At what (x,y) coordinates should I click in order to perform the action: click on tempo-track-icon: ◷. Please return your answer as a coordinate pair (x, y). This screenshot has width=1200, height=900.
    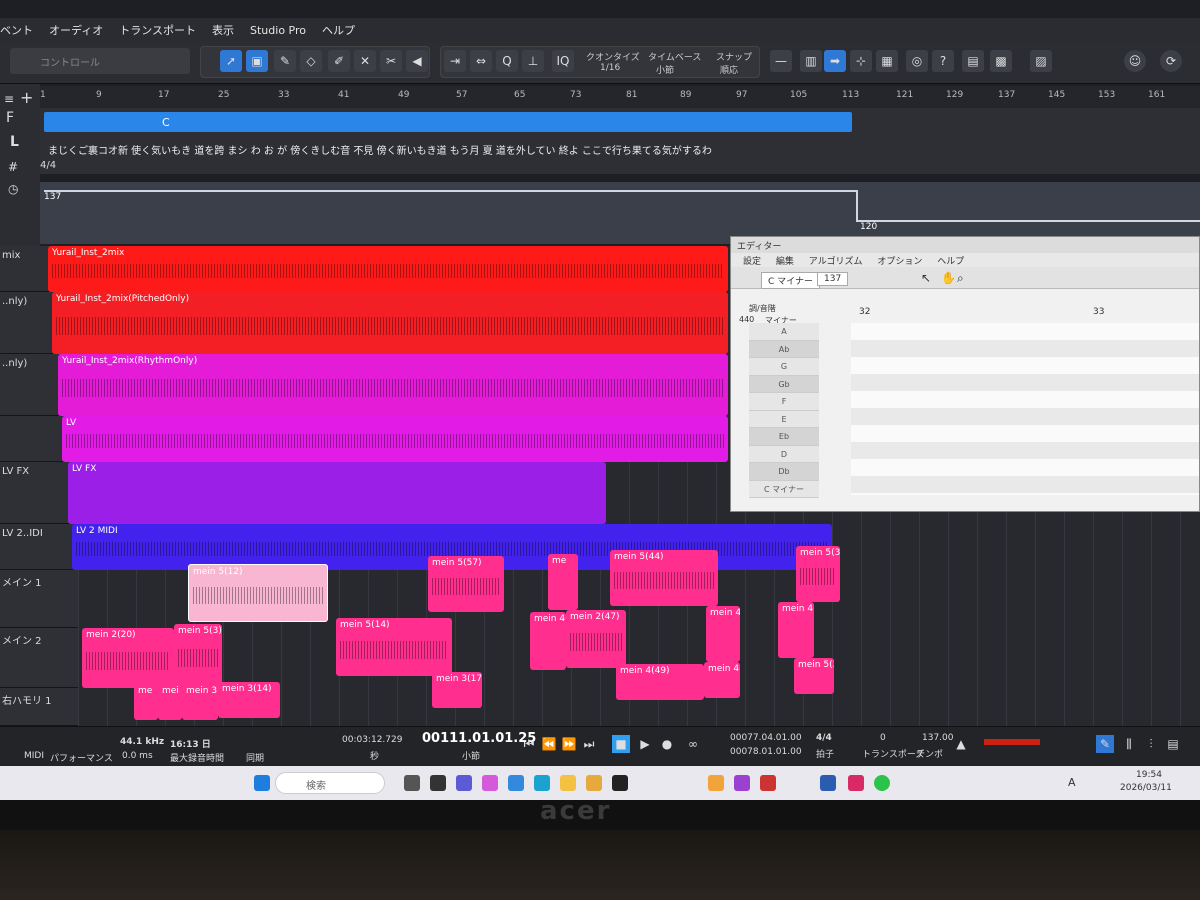
    Looking at the image, I should click on (13, 189).